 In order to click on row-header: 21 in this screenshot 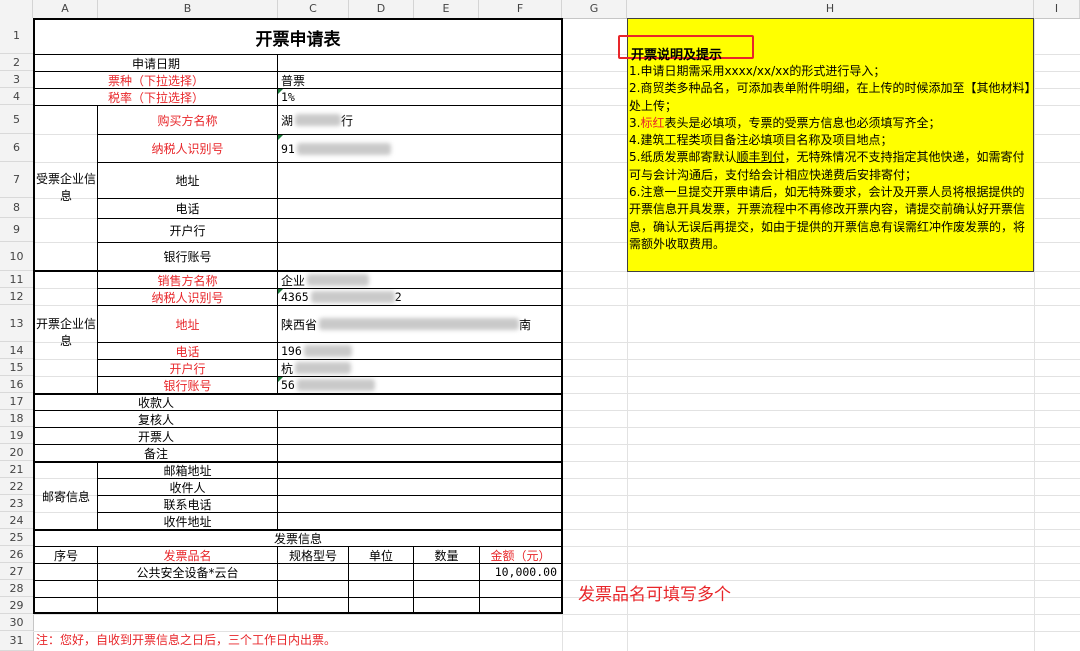, I will do `click(16, 469)`.